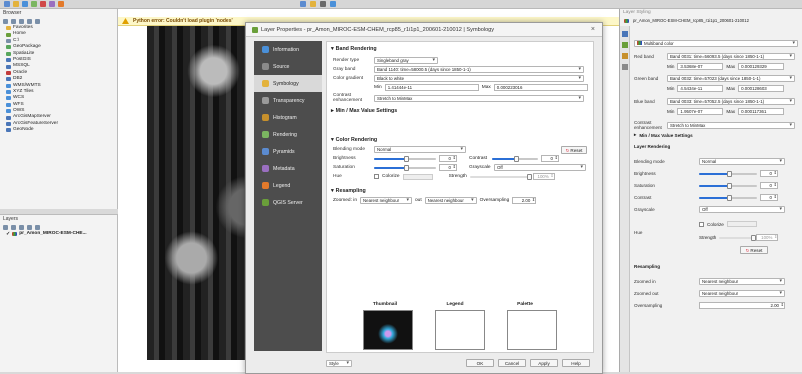  I want to click on render-type-select: Singleband gray, so click(406, 60).